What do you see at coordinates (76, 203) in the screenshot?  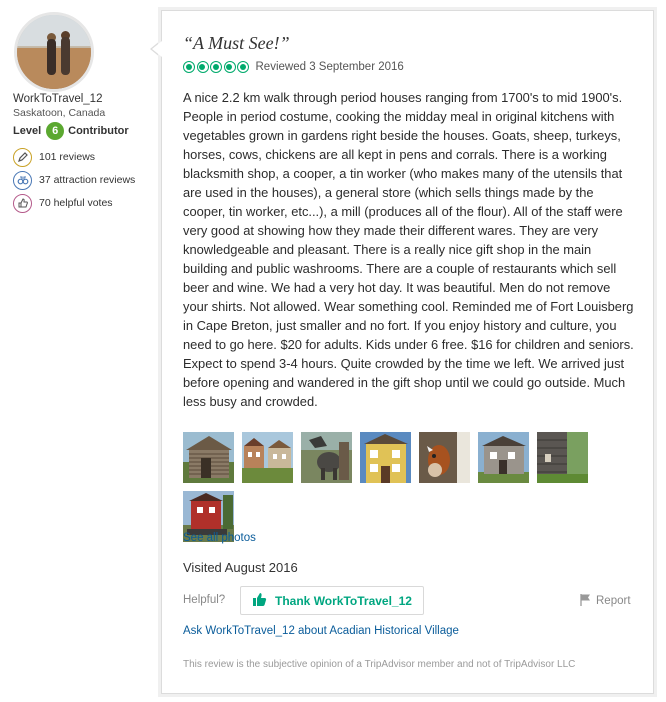 I see `stat-helpful-votes-text: 70 helpful votes` at bounding box center [76, 203].